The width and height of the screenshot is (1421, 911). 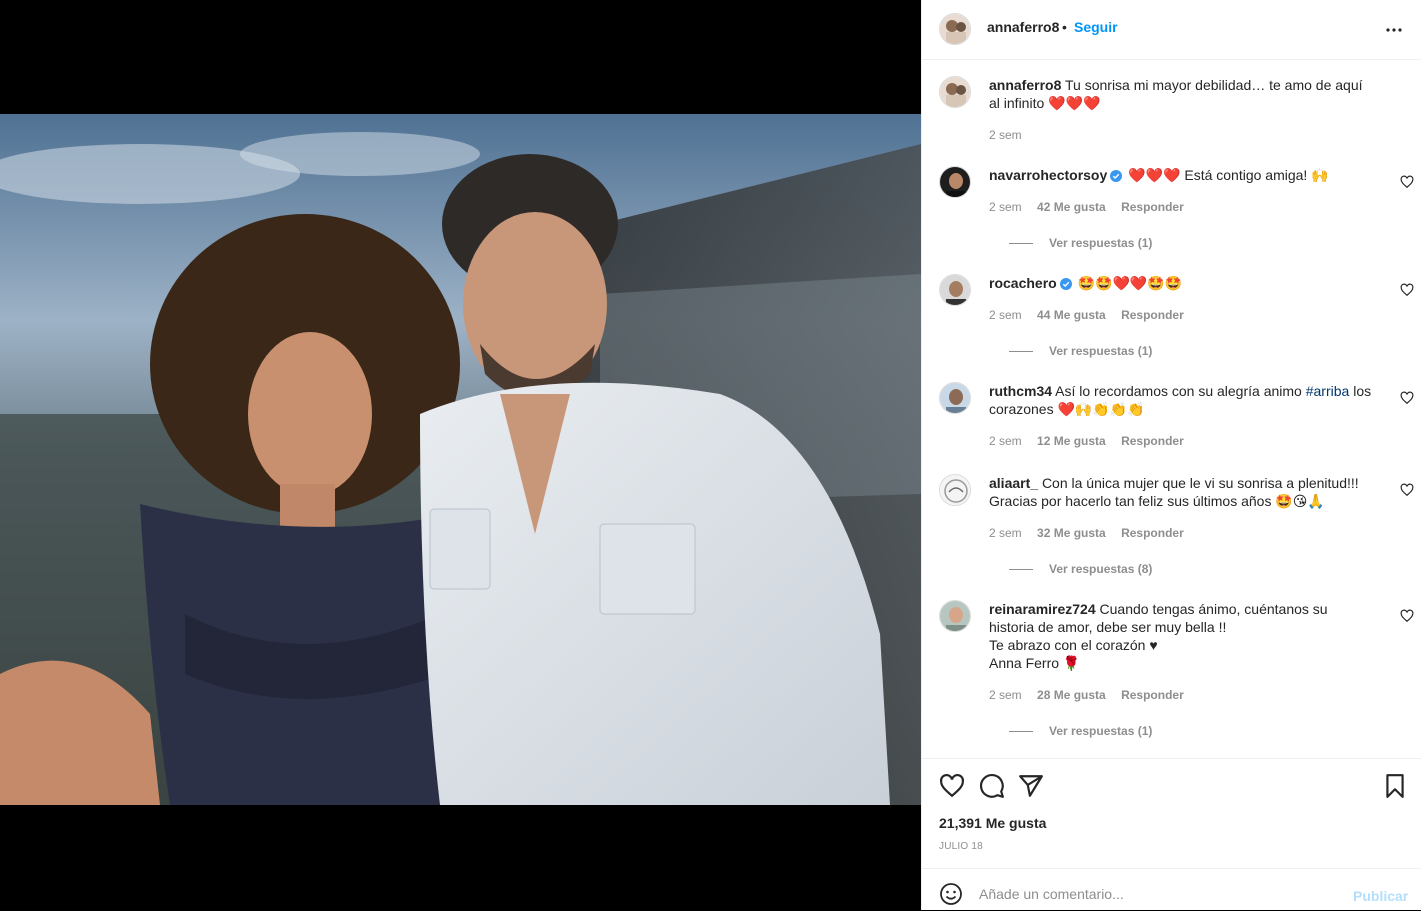 What do you see at coordinates (1048, 175) in the screenshot?
I see `comment-username: navarrohectorsoy` at bounding box center [1048, 175].